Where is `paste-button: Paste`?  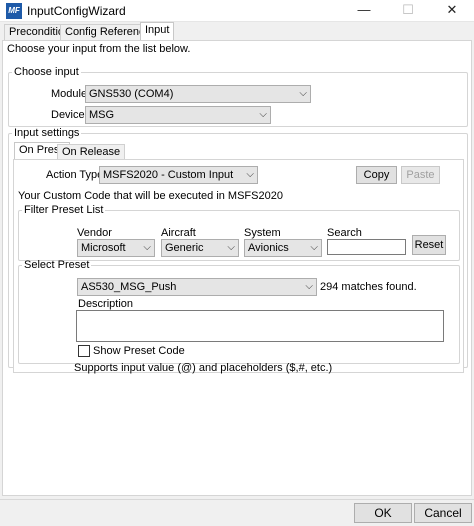
paste-button: Paste is located at coordinates (420, 175).